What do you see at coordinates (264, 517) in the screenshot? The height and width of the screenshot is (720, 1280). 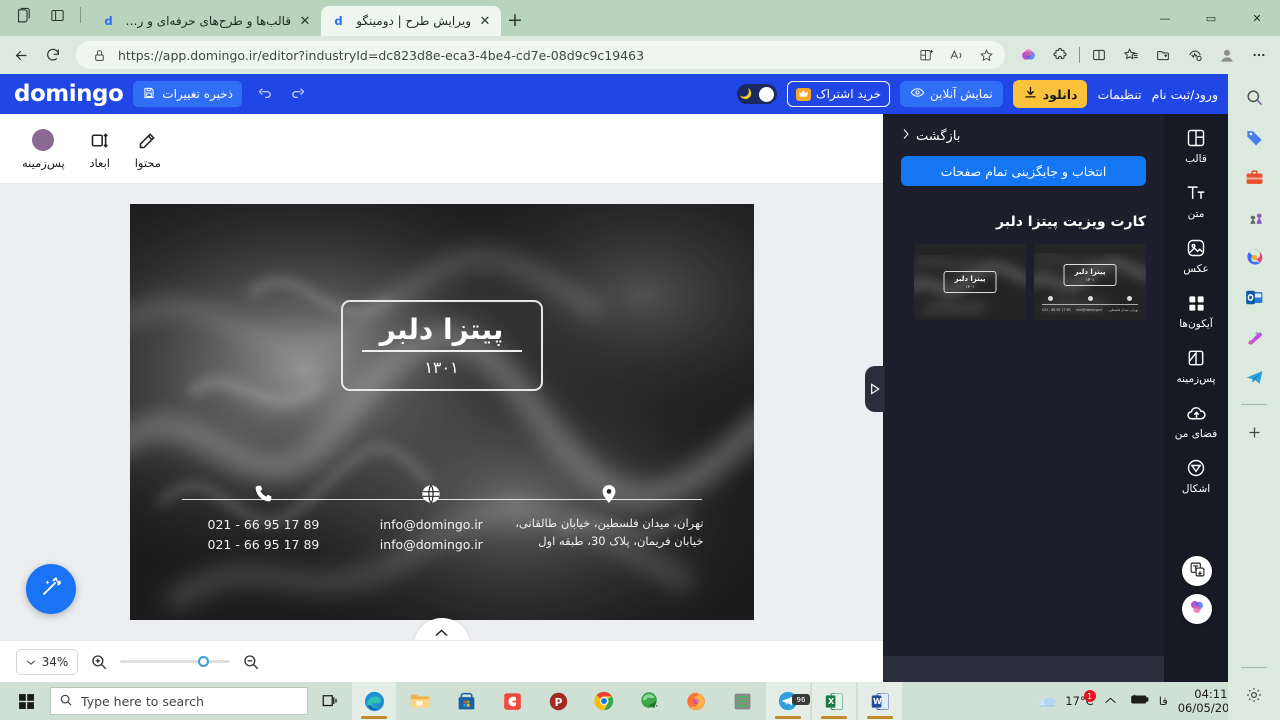 I see `contact-phone: 021 - 66 95 17 89 021 - 66 95 17 89` at bounding box center [264, 517].